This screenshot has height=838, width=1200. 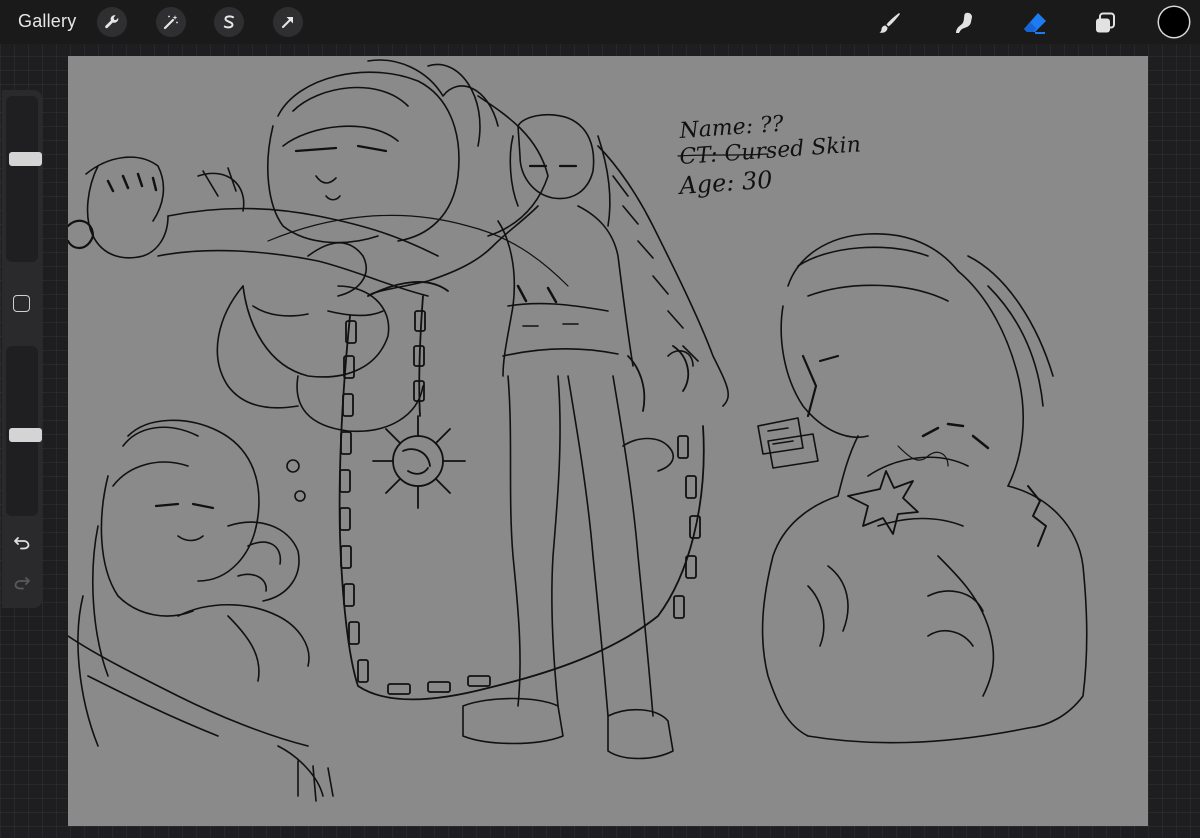 What do you see at coordinates (47, 21) in the screenshot?
I see `gallery-button: Gallery` at bounding box center [47, 21].